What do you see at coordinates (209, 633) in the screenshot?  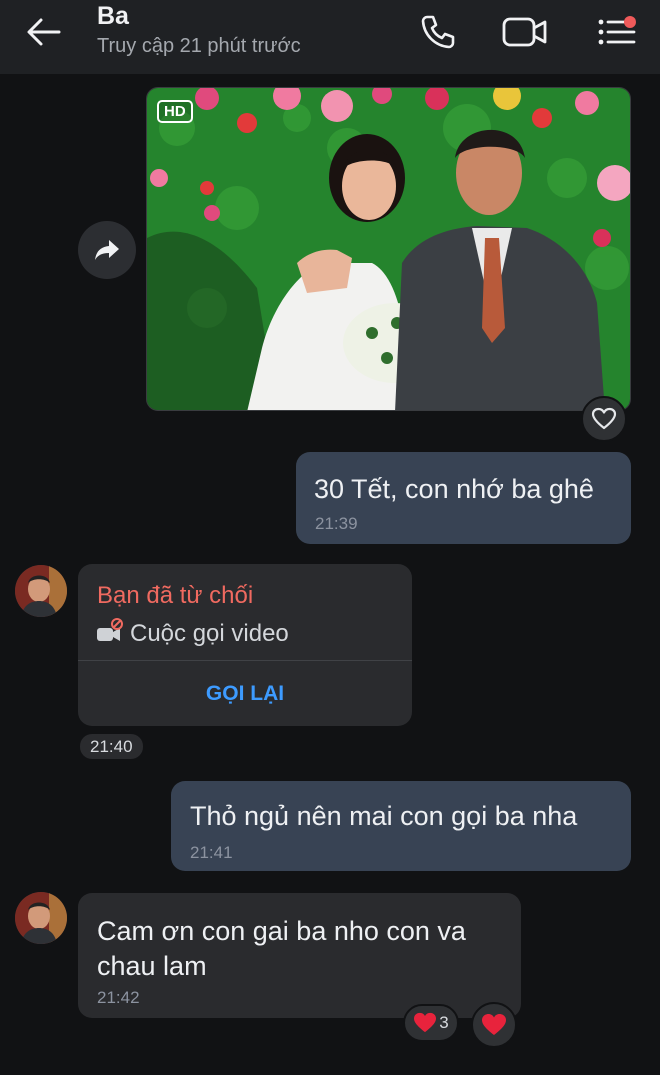 I see `call-type: Cuộc gọi video` at bounding box center [209, 633].